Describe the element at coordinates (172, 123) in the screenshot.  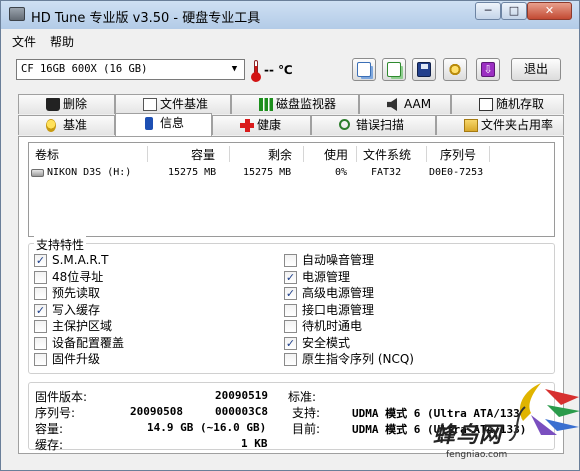
I see `tab-info-label: 信息` at that location.